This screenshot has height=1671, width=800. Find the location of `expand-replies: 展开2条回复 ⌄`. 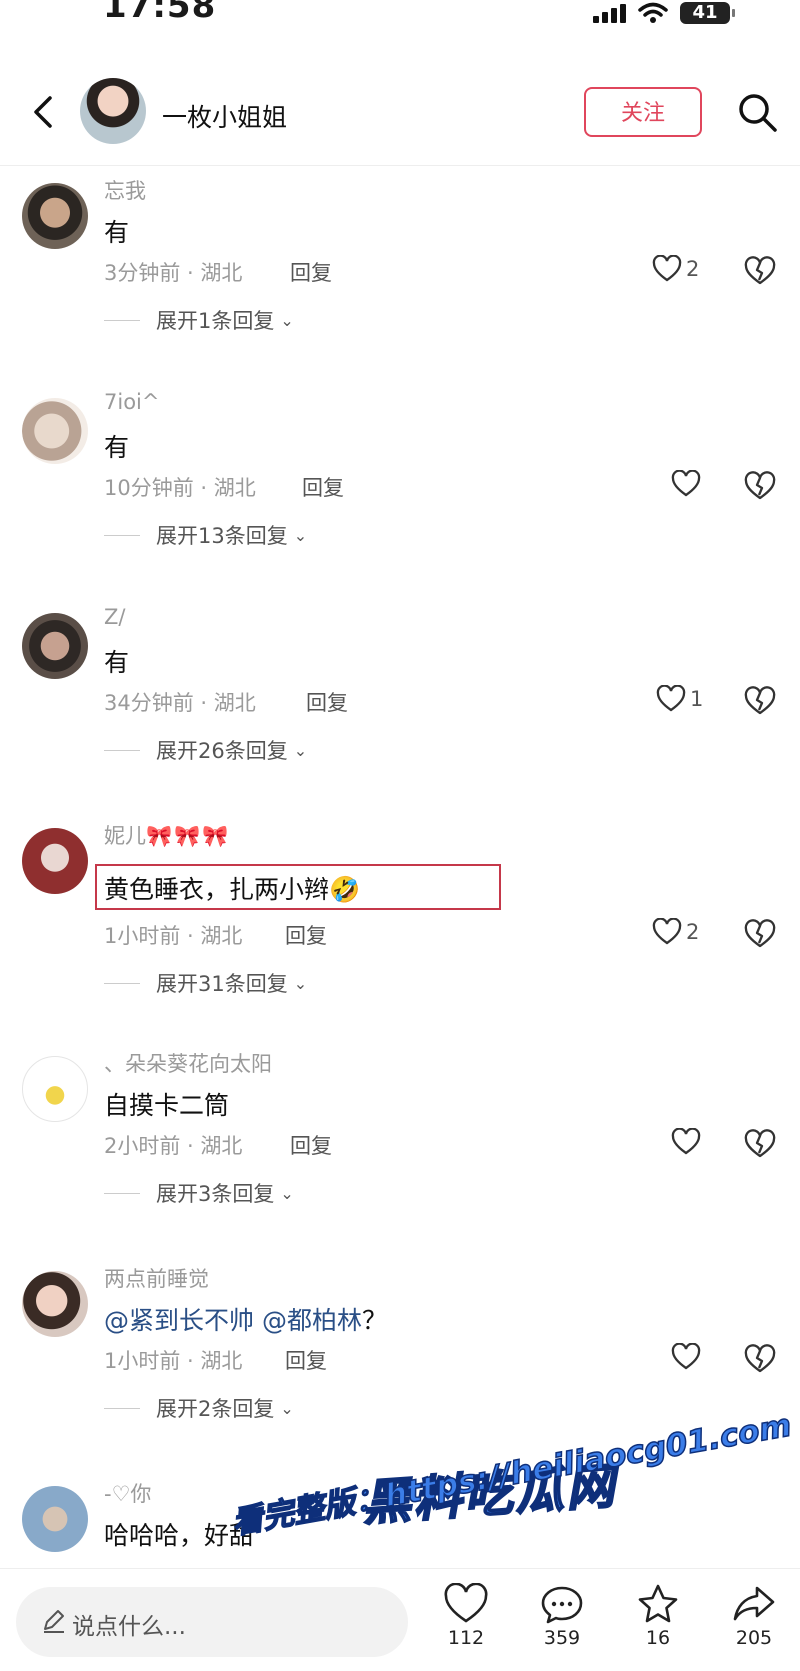

expand-replies: 展开2条回复 ⌄ is located at coordinates (199, 1408).